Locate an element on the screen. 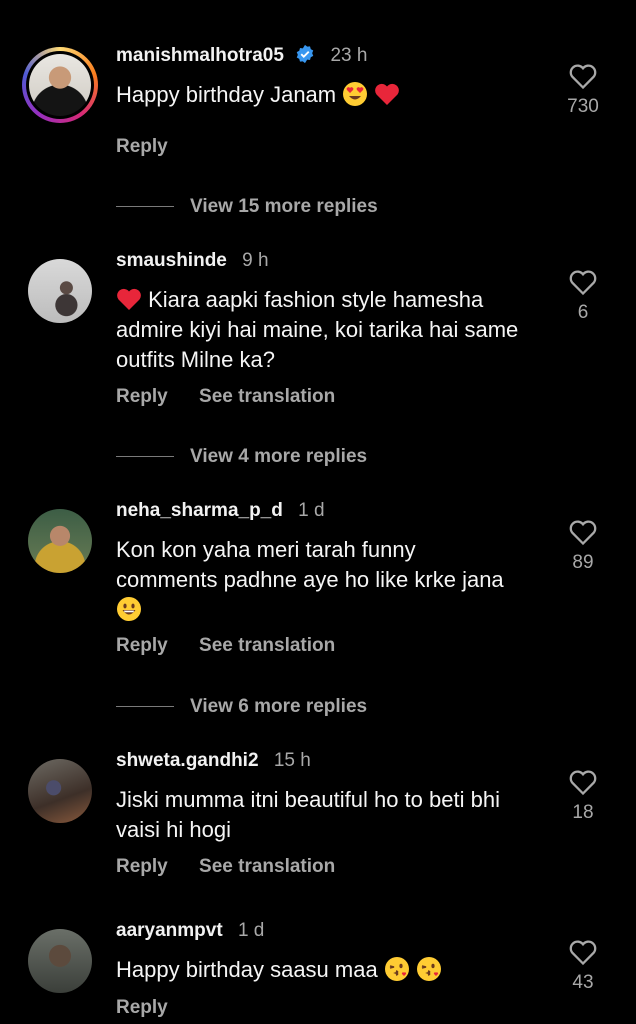 The height and width of the screenshot is (1024, 636). comment-text: Happy birthday Janam is located at coordinates (226, 94).